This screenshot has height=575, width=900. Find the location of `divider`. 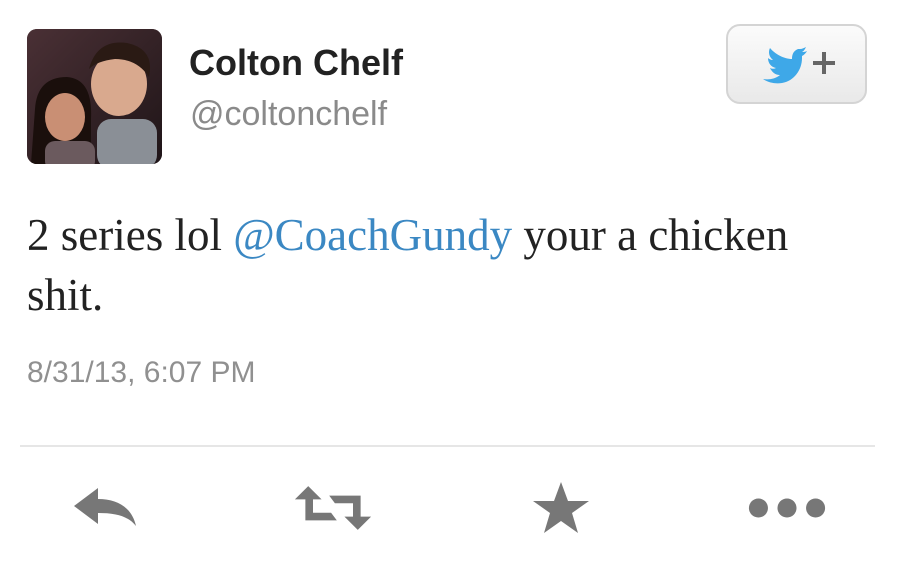

divider is located at coordinates (447, 446).